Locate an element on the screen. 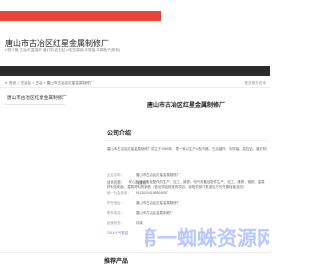  breadcrumb-region: 古冶区 is located at coordinates (25, 83).